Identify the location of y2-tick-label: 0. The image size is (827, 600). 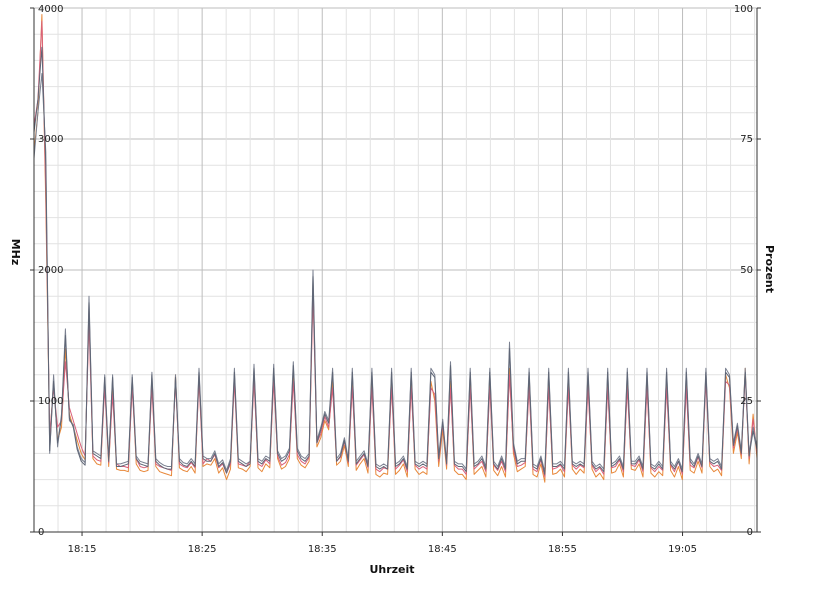
(750, 532).